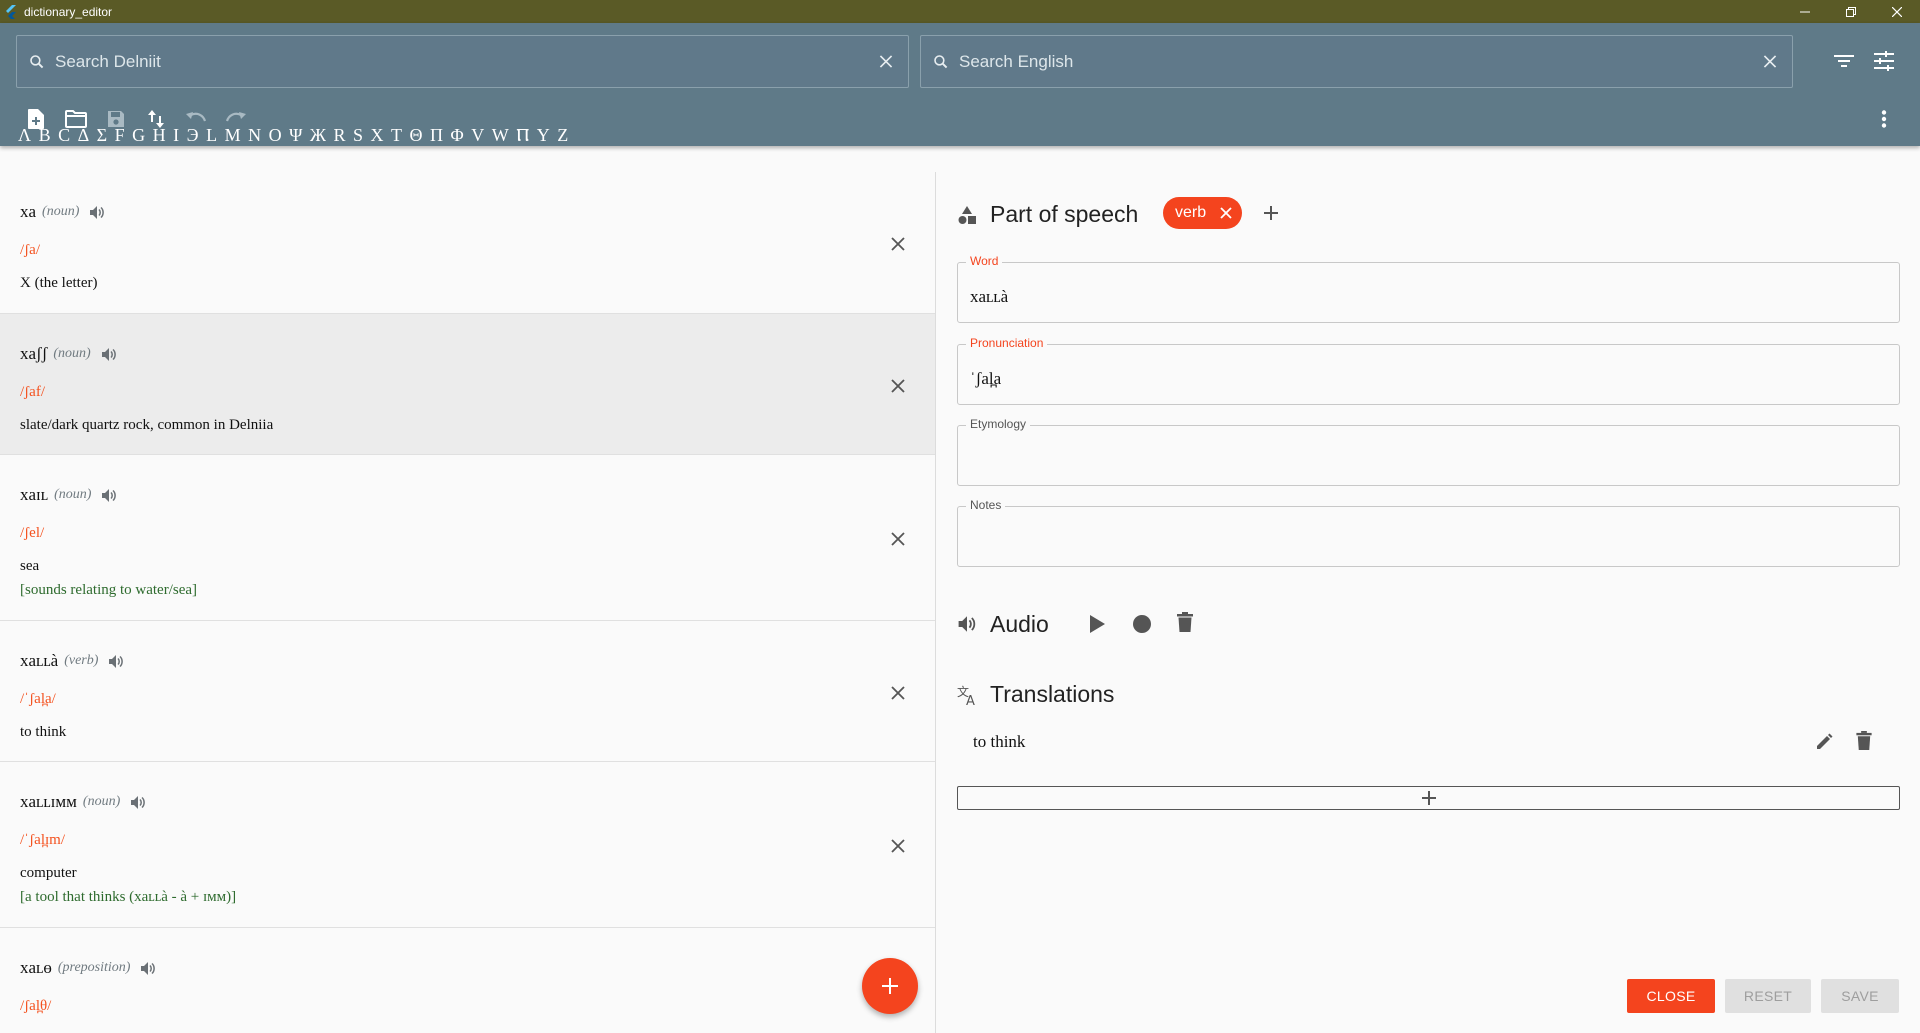  I want to click on entry-ipa: /ˈʃal̪ɪm/, so click(42, 840).